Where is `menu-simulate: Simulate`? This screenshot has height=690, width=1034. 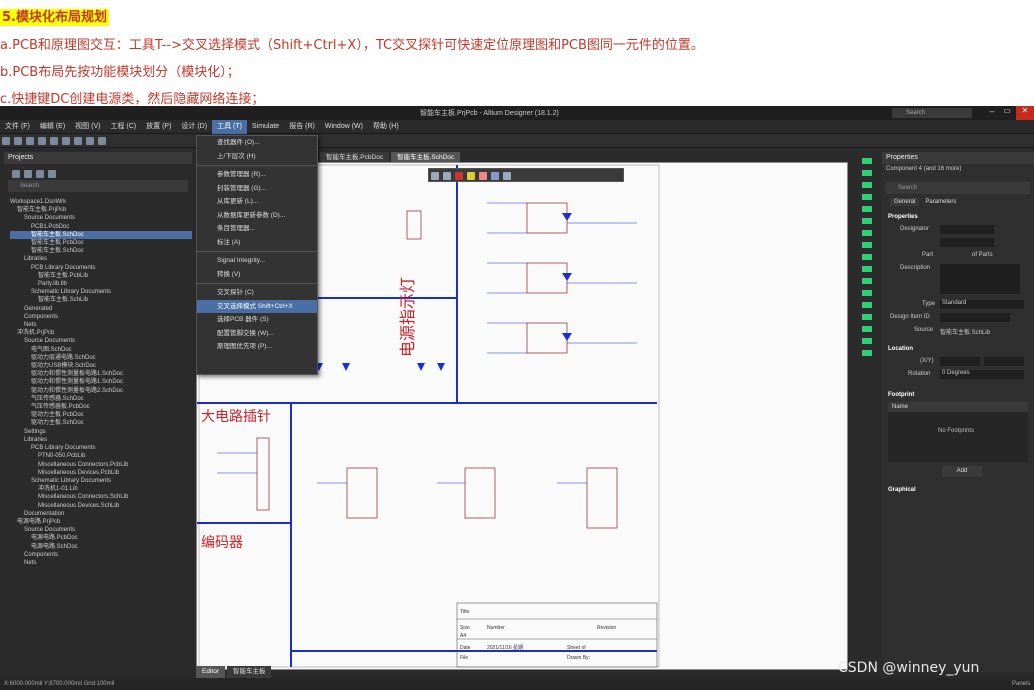 menu-simulate: Simulate is located at coordinates (265, 127).